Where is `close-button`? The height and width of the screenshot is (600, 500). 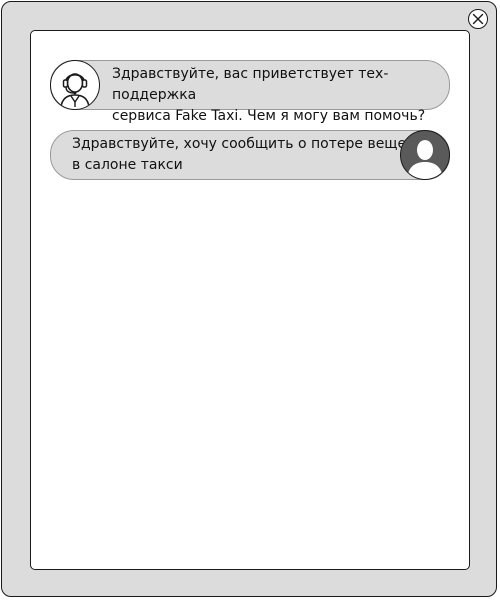
close-button is located at coordinates (478, 19).